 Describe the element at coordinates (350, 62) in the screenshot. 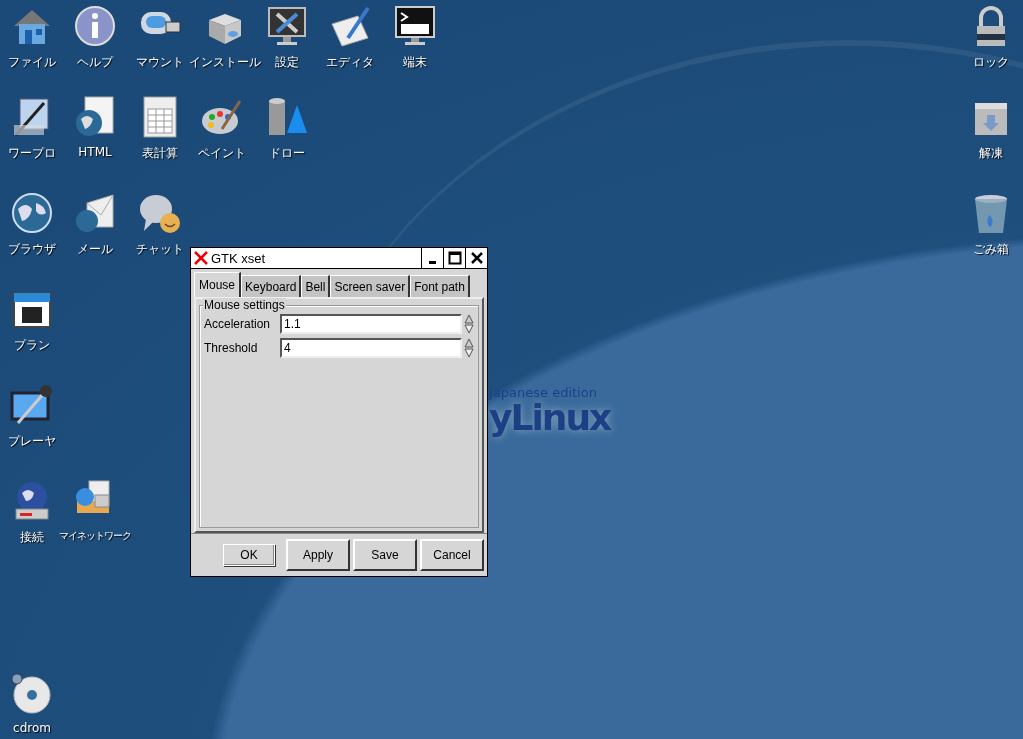

I see `desktop-icon-label: エディタ` at that location.